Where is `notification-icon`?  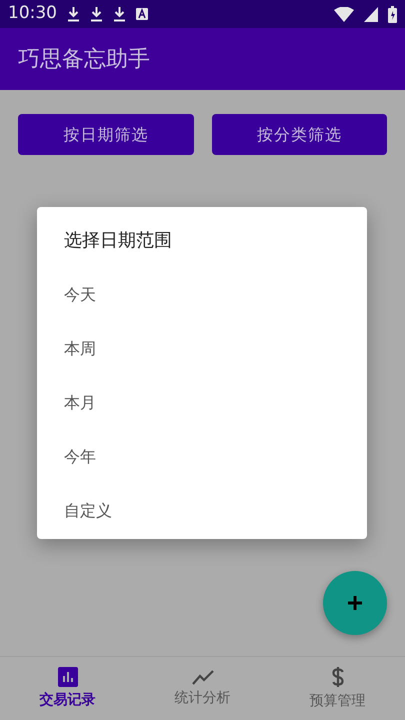 notification-icon is located at coordinates (142, 14).